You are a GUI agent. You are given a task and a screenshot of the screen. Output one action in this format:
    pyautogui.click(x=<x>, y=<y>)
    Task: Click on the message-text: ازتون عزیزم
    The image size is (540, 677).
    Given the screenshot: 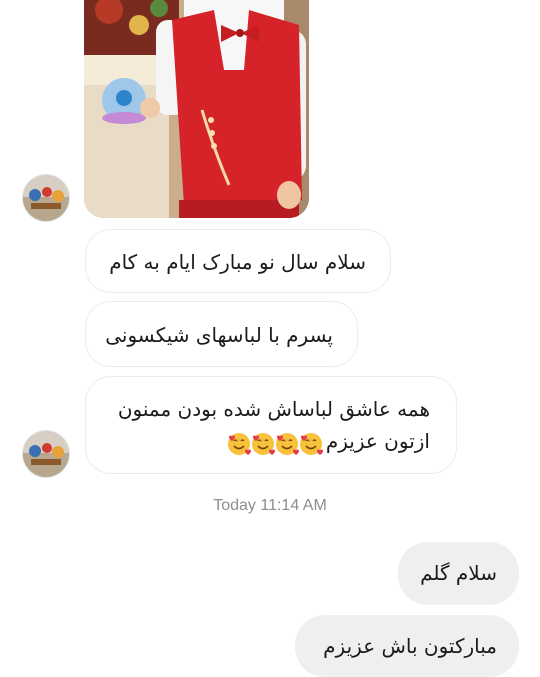 What is the action you would take?
    pyautogui.click(x=377, y=441)
    